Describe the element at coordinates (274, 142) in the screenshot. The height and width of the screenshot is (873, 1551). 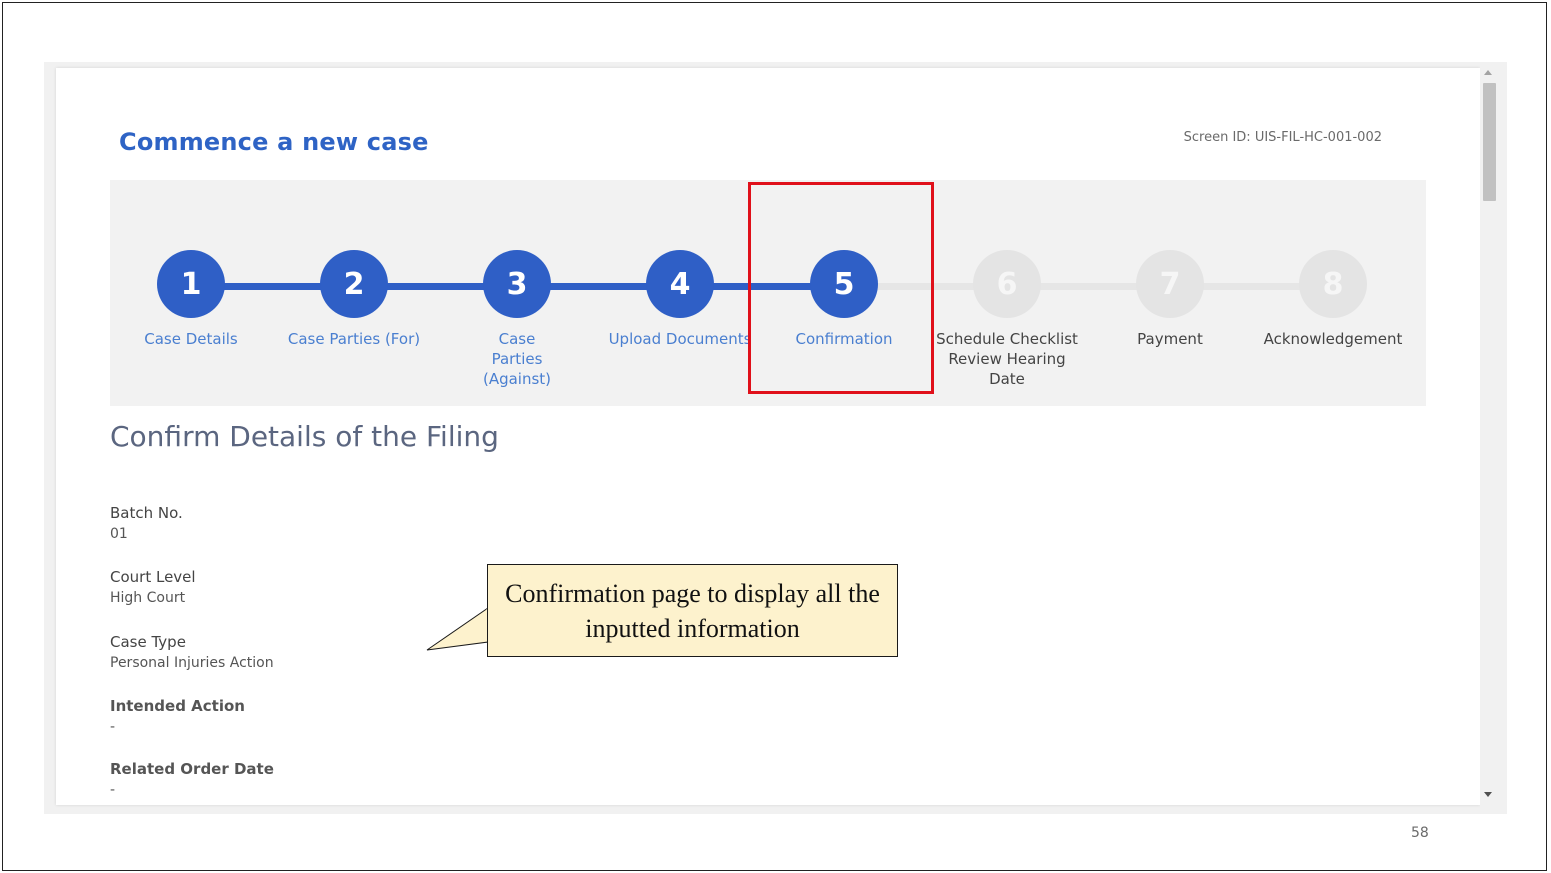
I see `page-title: Commence a new case` at that location.